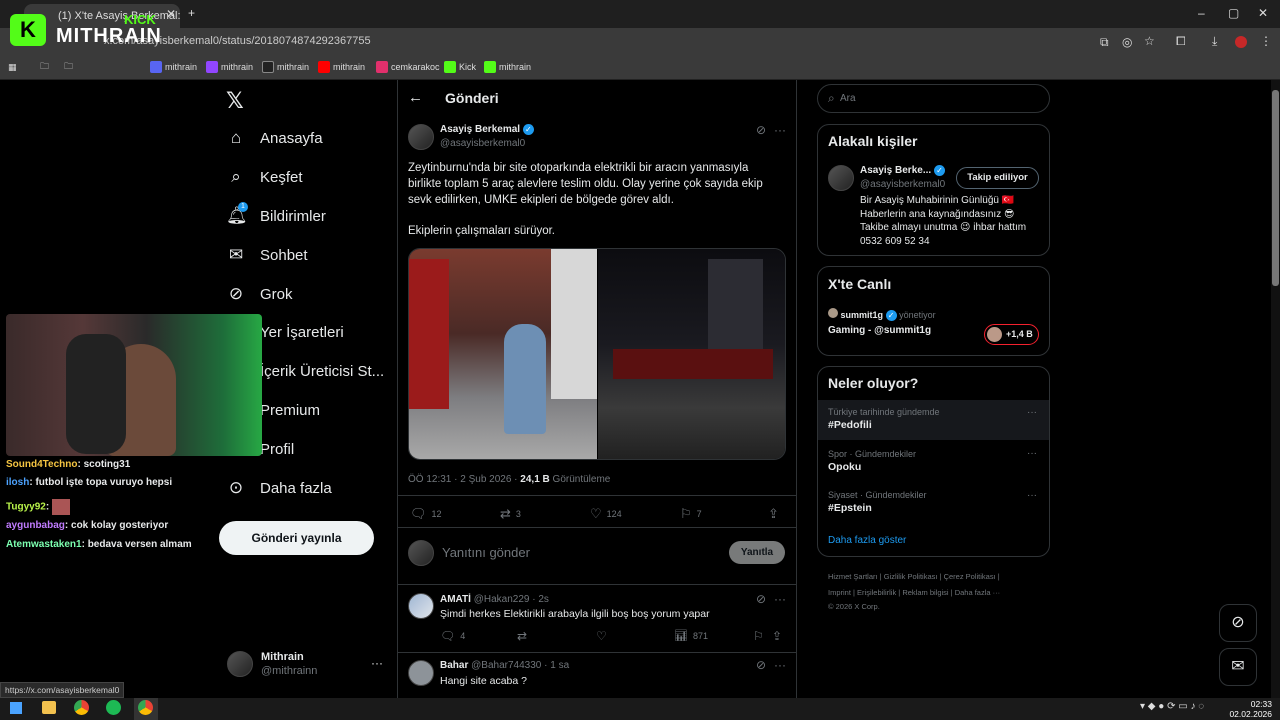 The image size is (1280, 720). What do you see at coordinates (1241, 42) in the screenshot?
I see `profile-avatar-icon` at bounding box center [1241, 42].